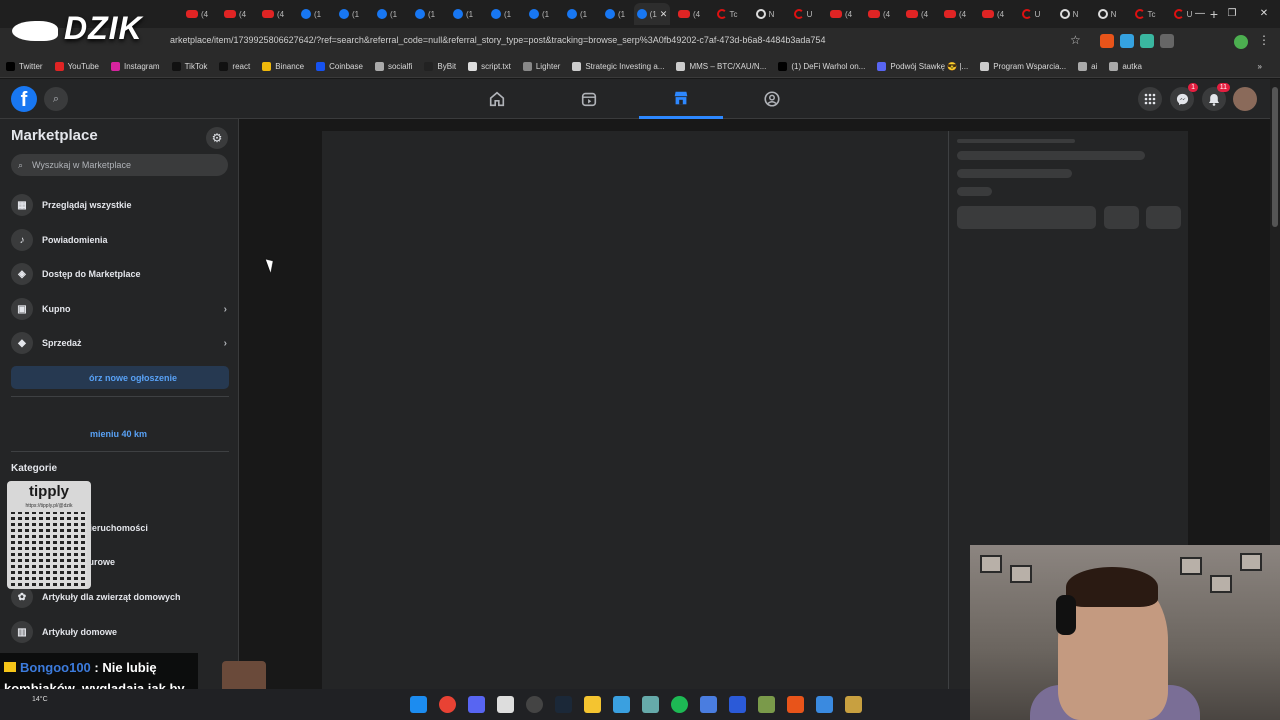 The height and width of the screenshot is (720, 1280). What do you see at coordinates (135, 66) in the screenshot?
I see `bookmark-item: Instagram` at bounding box center [135, 66].